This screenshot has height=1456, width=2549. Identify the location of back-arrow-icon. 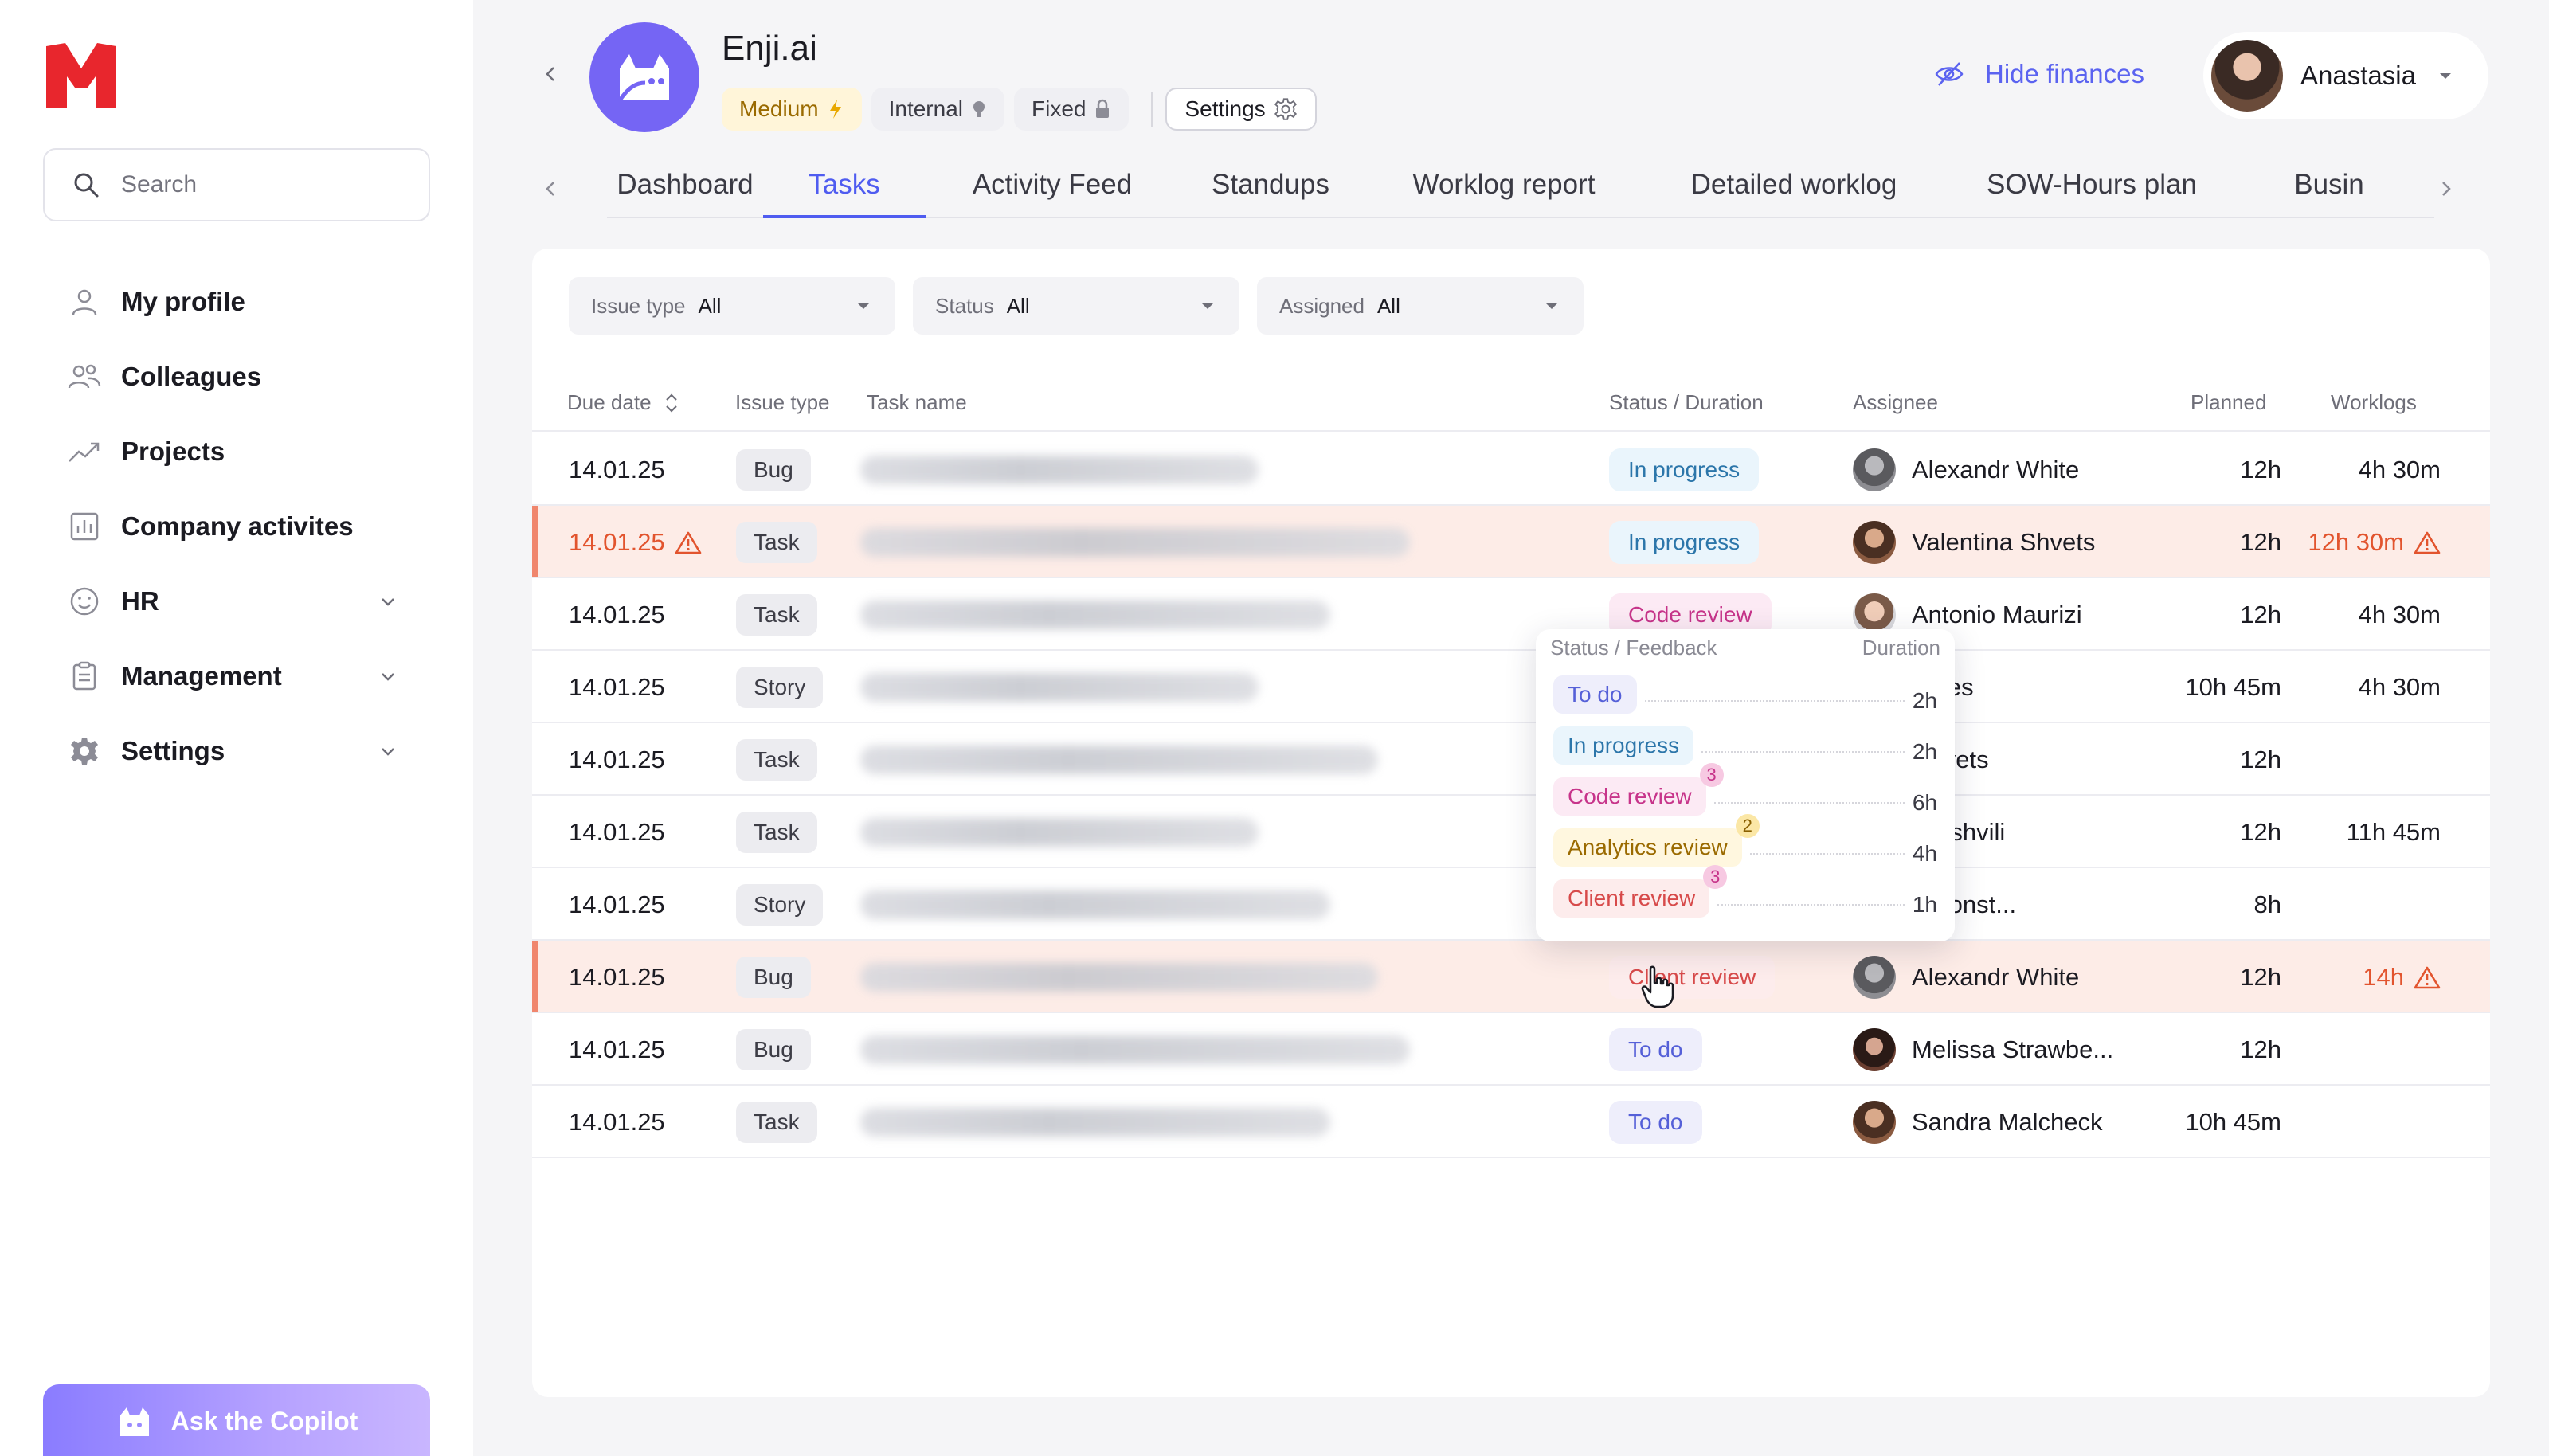
(550, 74).